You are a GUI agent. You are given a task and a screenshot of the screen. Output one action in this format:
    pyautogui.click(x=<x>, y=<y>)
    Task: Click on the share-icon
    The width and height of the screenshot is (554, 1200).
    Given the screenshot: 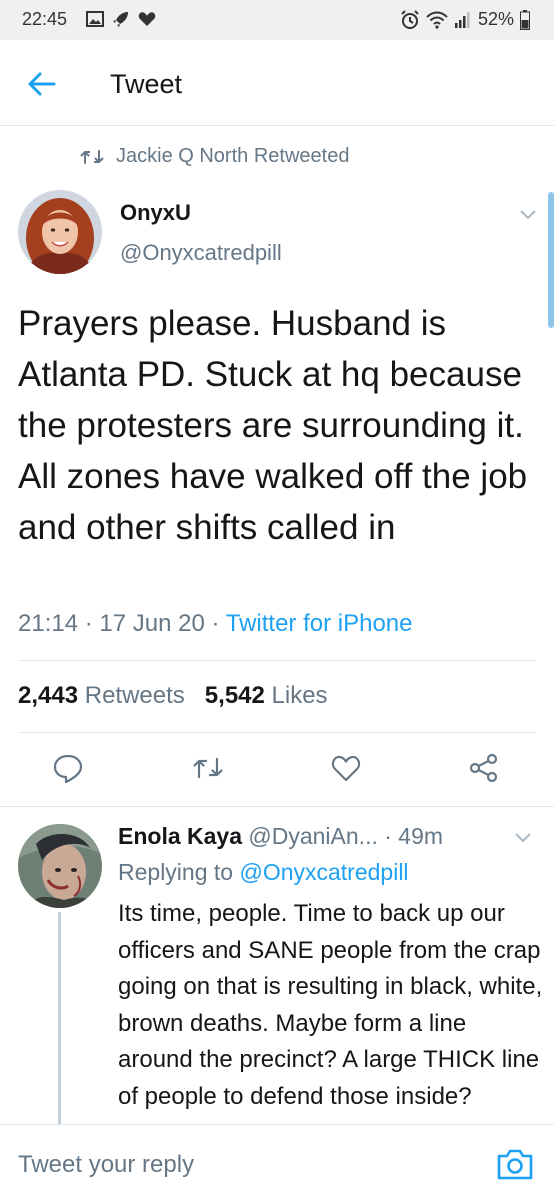 What is the action you would take?
    pyautogui.click(x=483, y=768)
    